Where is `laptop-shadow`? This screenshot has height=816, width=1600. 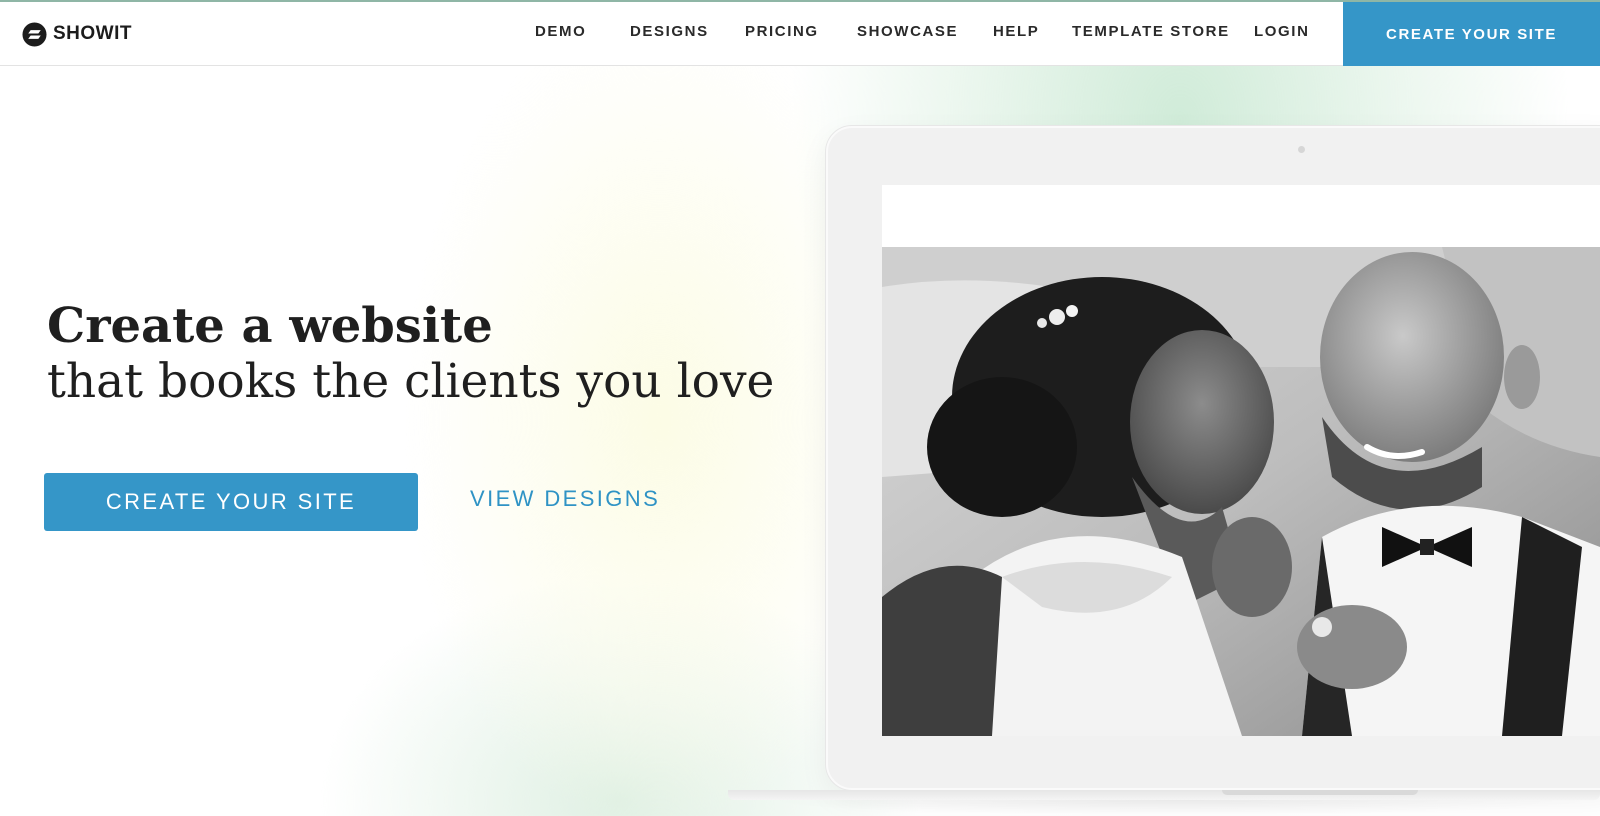
laptop-shadow is located at coordinates (1180, 808).